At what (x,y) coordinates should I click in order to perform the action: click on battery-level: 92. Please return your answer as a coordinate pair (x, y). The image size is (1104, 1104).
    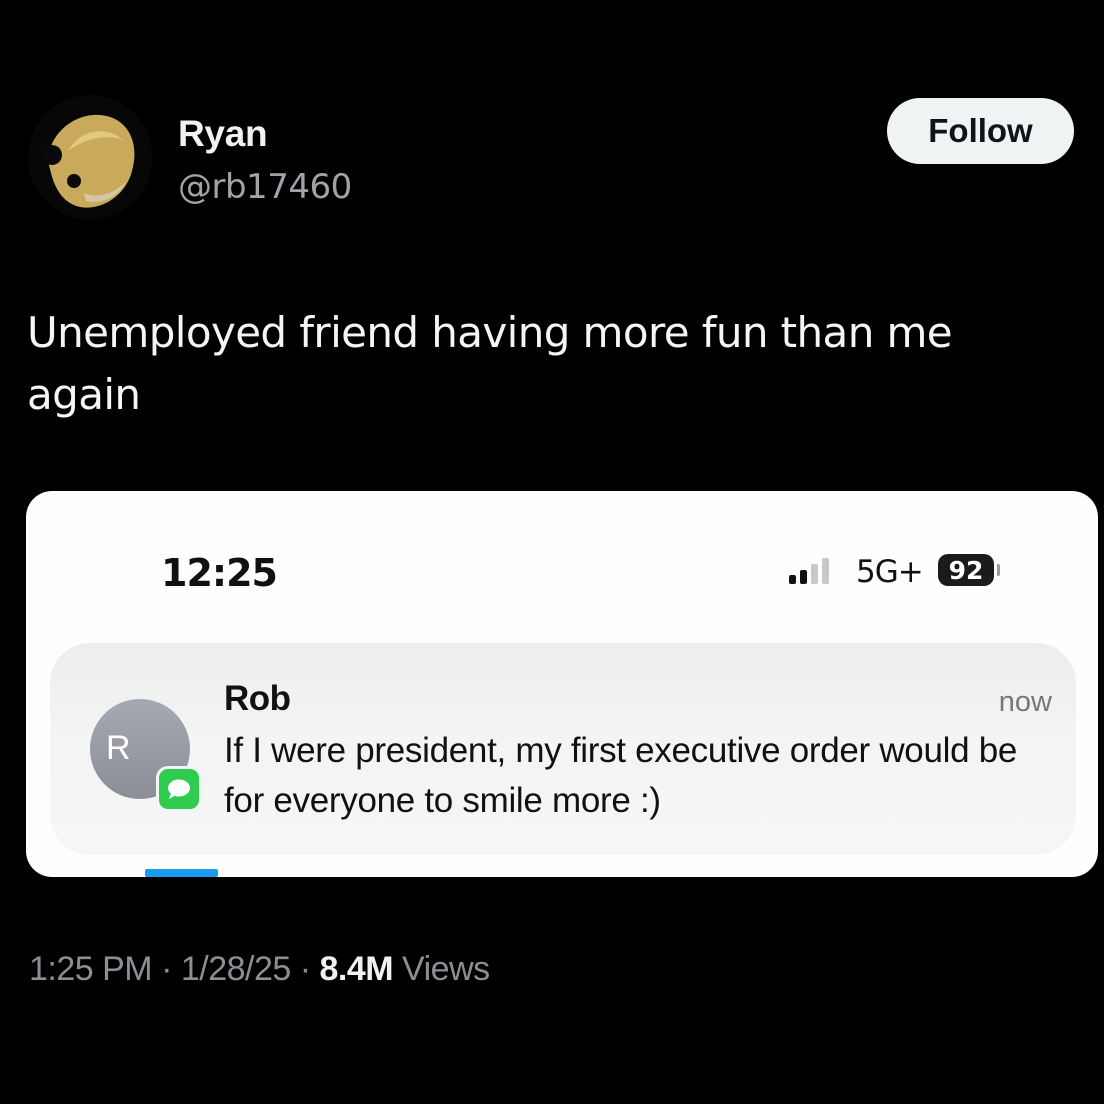
    Looking at the image, I should click on (966, 570).